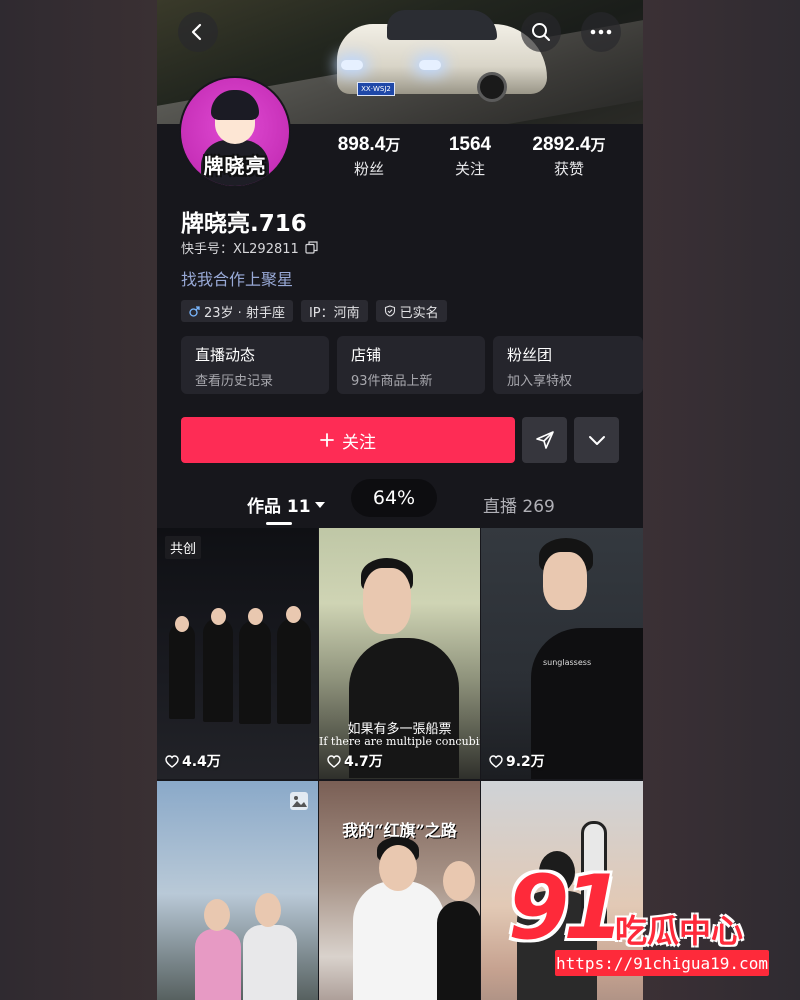 The image size is (800, 1000). I want to click on user-id: 快手号：XL292811, so click(240, 249).